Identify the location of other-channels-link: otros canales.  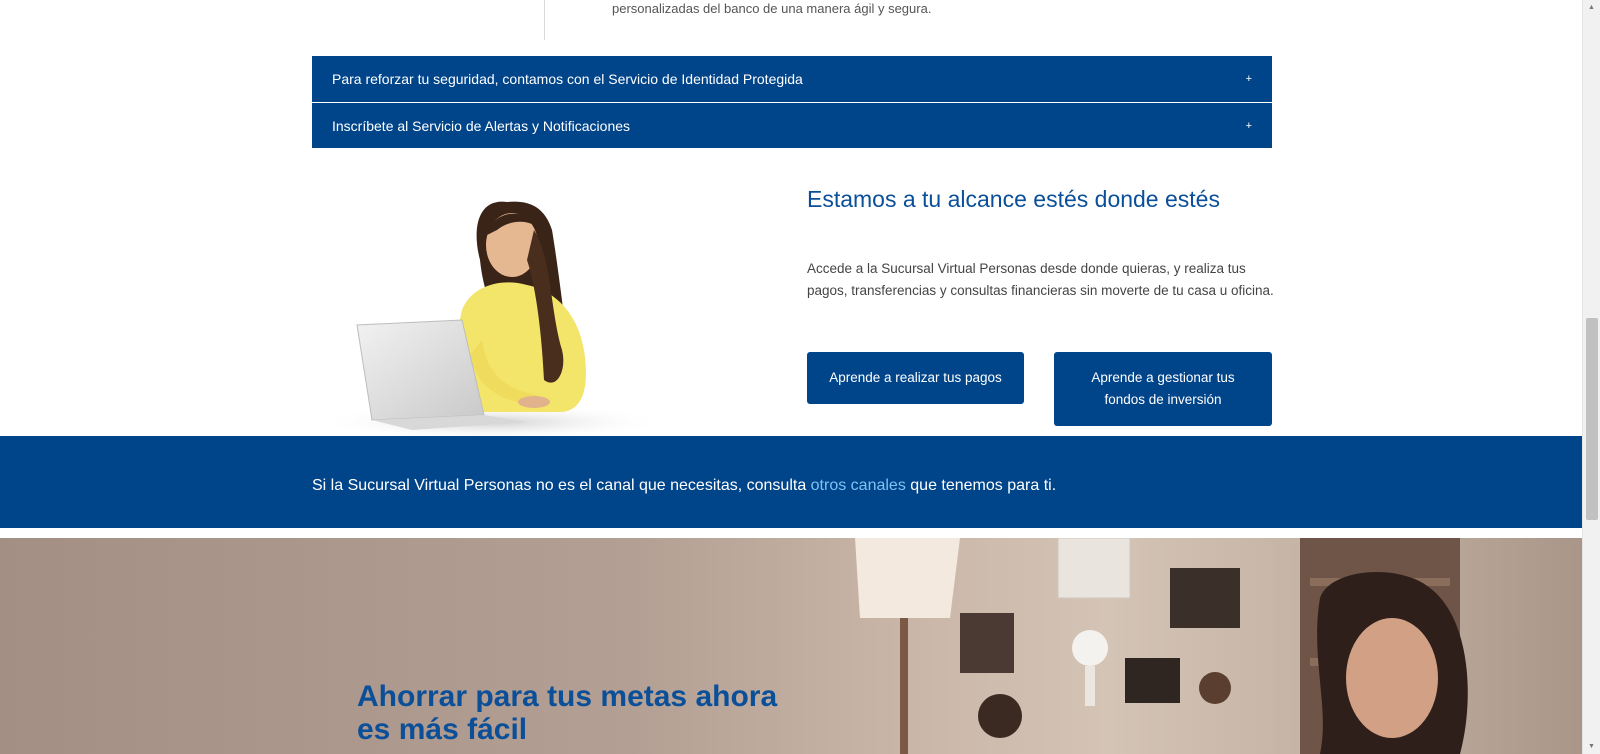
(858, 485).